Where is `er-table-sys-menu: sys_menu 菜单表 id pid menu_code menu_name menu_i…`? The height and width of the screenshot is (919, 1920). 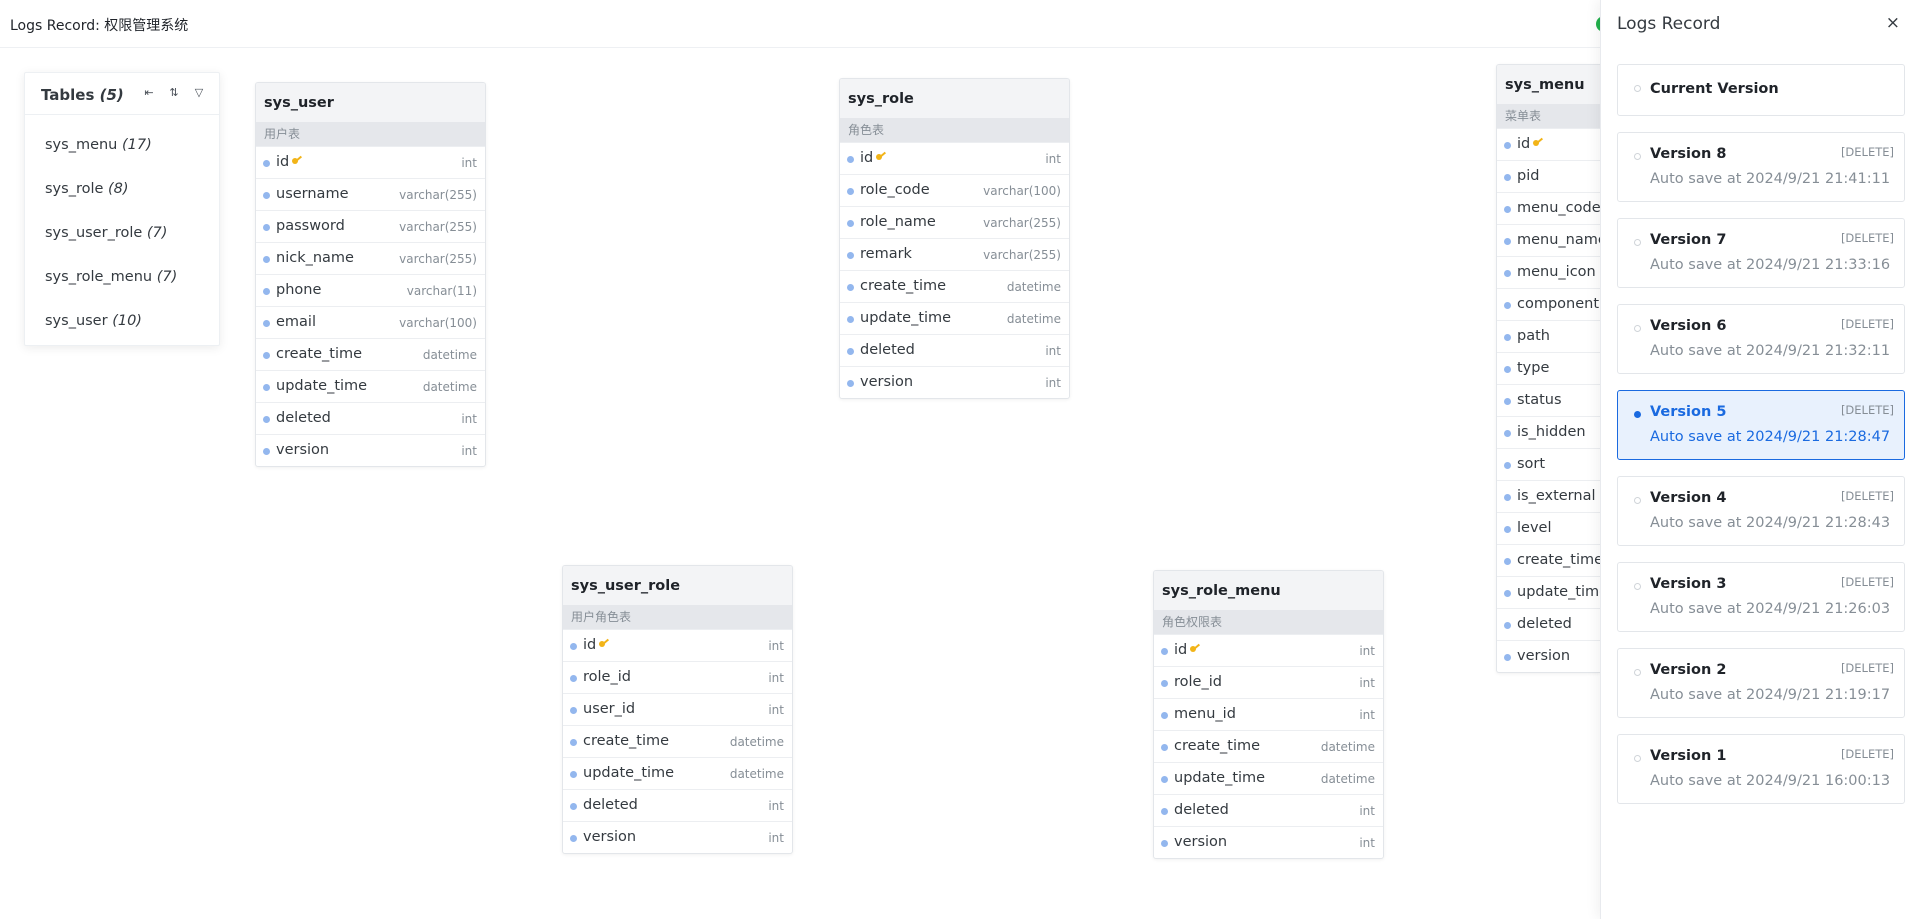
er-table-sys-menu: sys_menu 菜单表 id pid menu_code menu_name menu_i… is located at coordinates (1548, 368).